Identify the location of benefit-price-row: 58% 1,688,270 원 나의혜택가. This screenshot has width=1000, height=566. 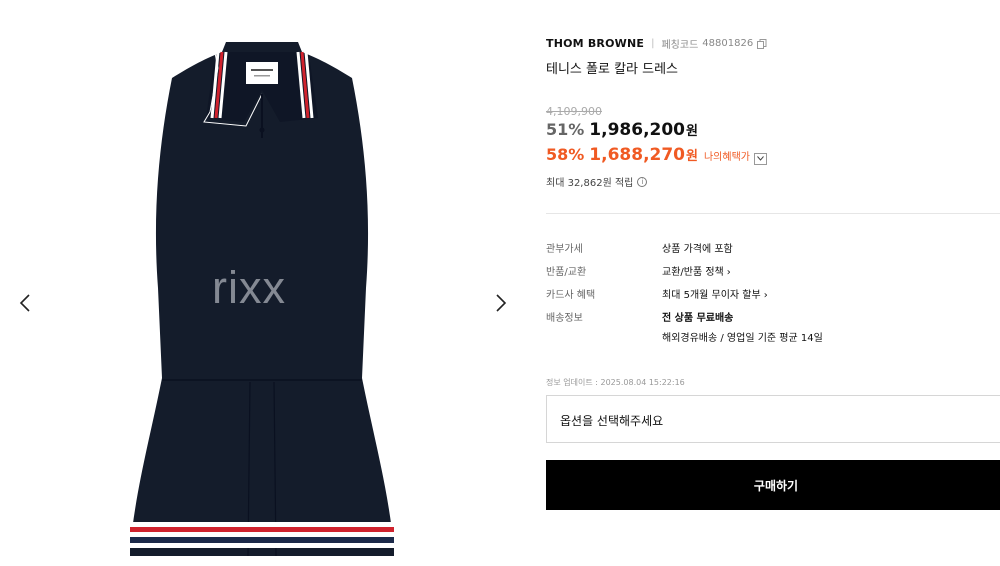
(656, 155).